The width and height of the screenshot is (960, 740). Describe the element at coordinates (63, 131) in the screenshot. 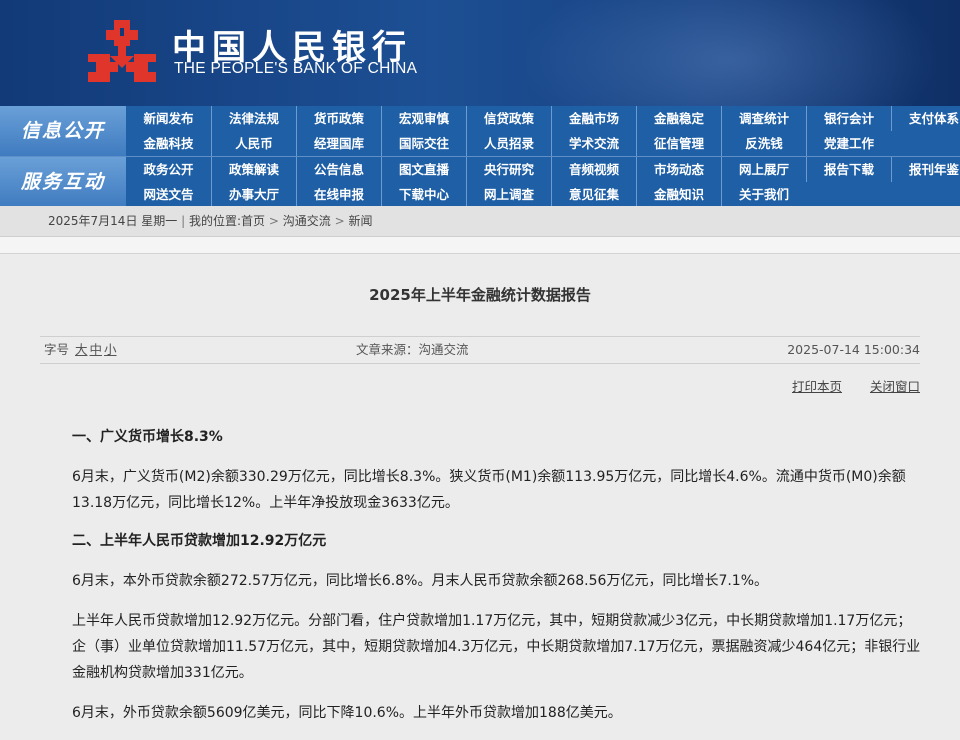

I see `nav-group-label-info: 信息公开` at that location.